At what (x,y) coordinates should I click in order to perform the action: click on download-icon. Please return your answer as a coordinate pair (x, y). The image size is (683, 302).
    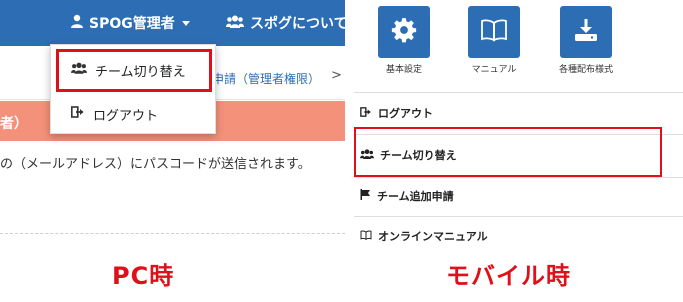
    Looking at the image, I should click on (586, 32).